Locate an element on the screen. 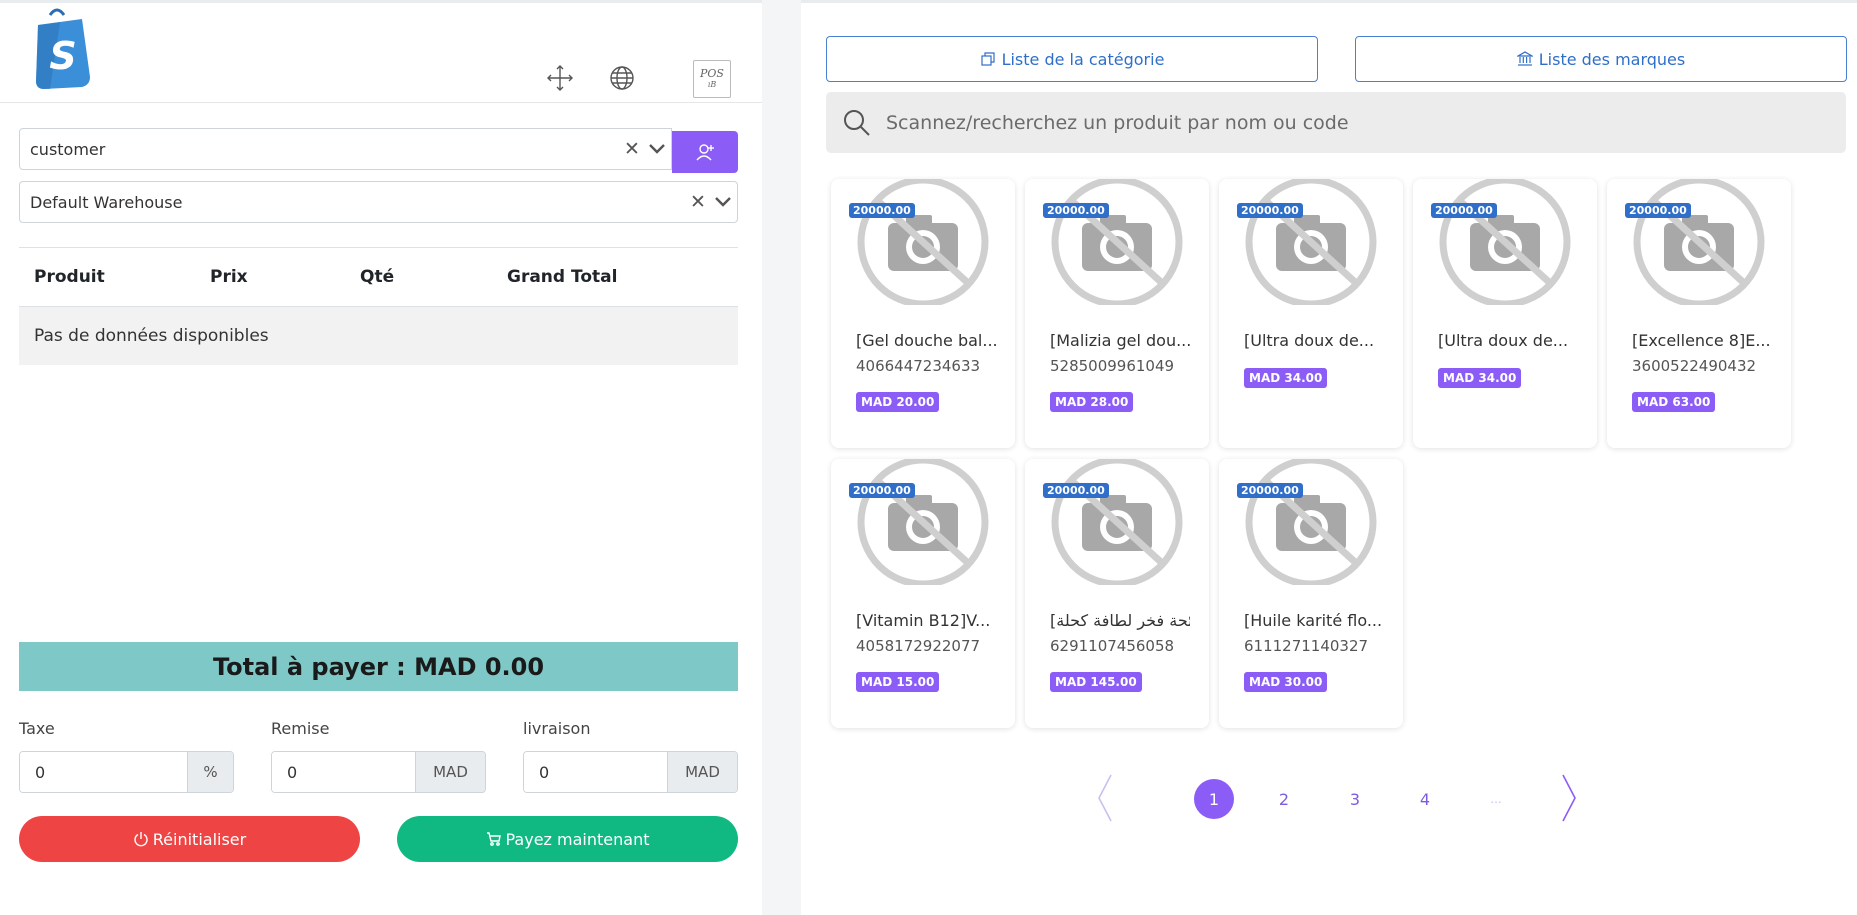  brand-list-button: Liste des marques is located at coordinates (1601, 59).